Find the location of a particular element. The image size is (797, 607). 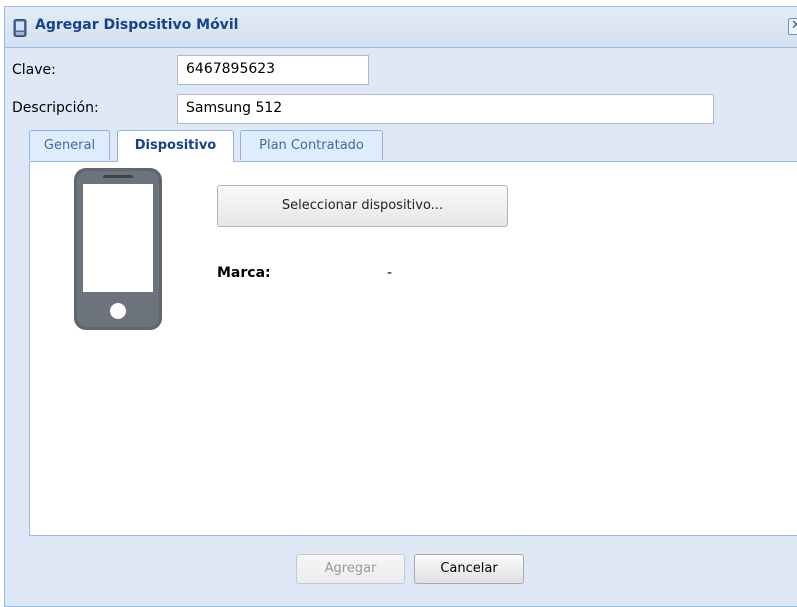

tab-general: General is located at coordinates (69, 145).